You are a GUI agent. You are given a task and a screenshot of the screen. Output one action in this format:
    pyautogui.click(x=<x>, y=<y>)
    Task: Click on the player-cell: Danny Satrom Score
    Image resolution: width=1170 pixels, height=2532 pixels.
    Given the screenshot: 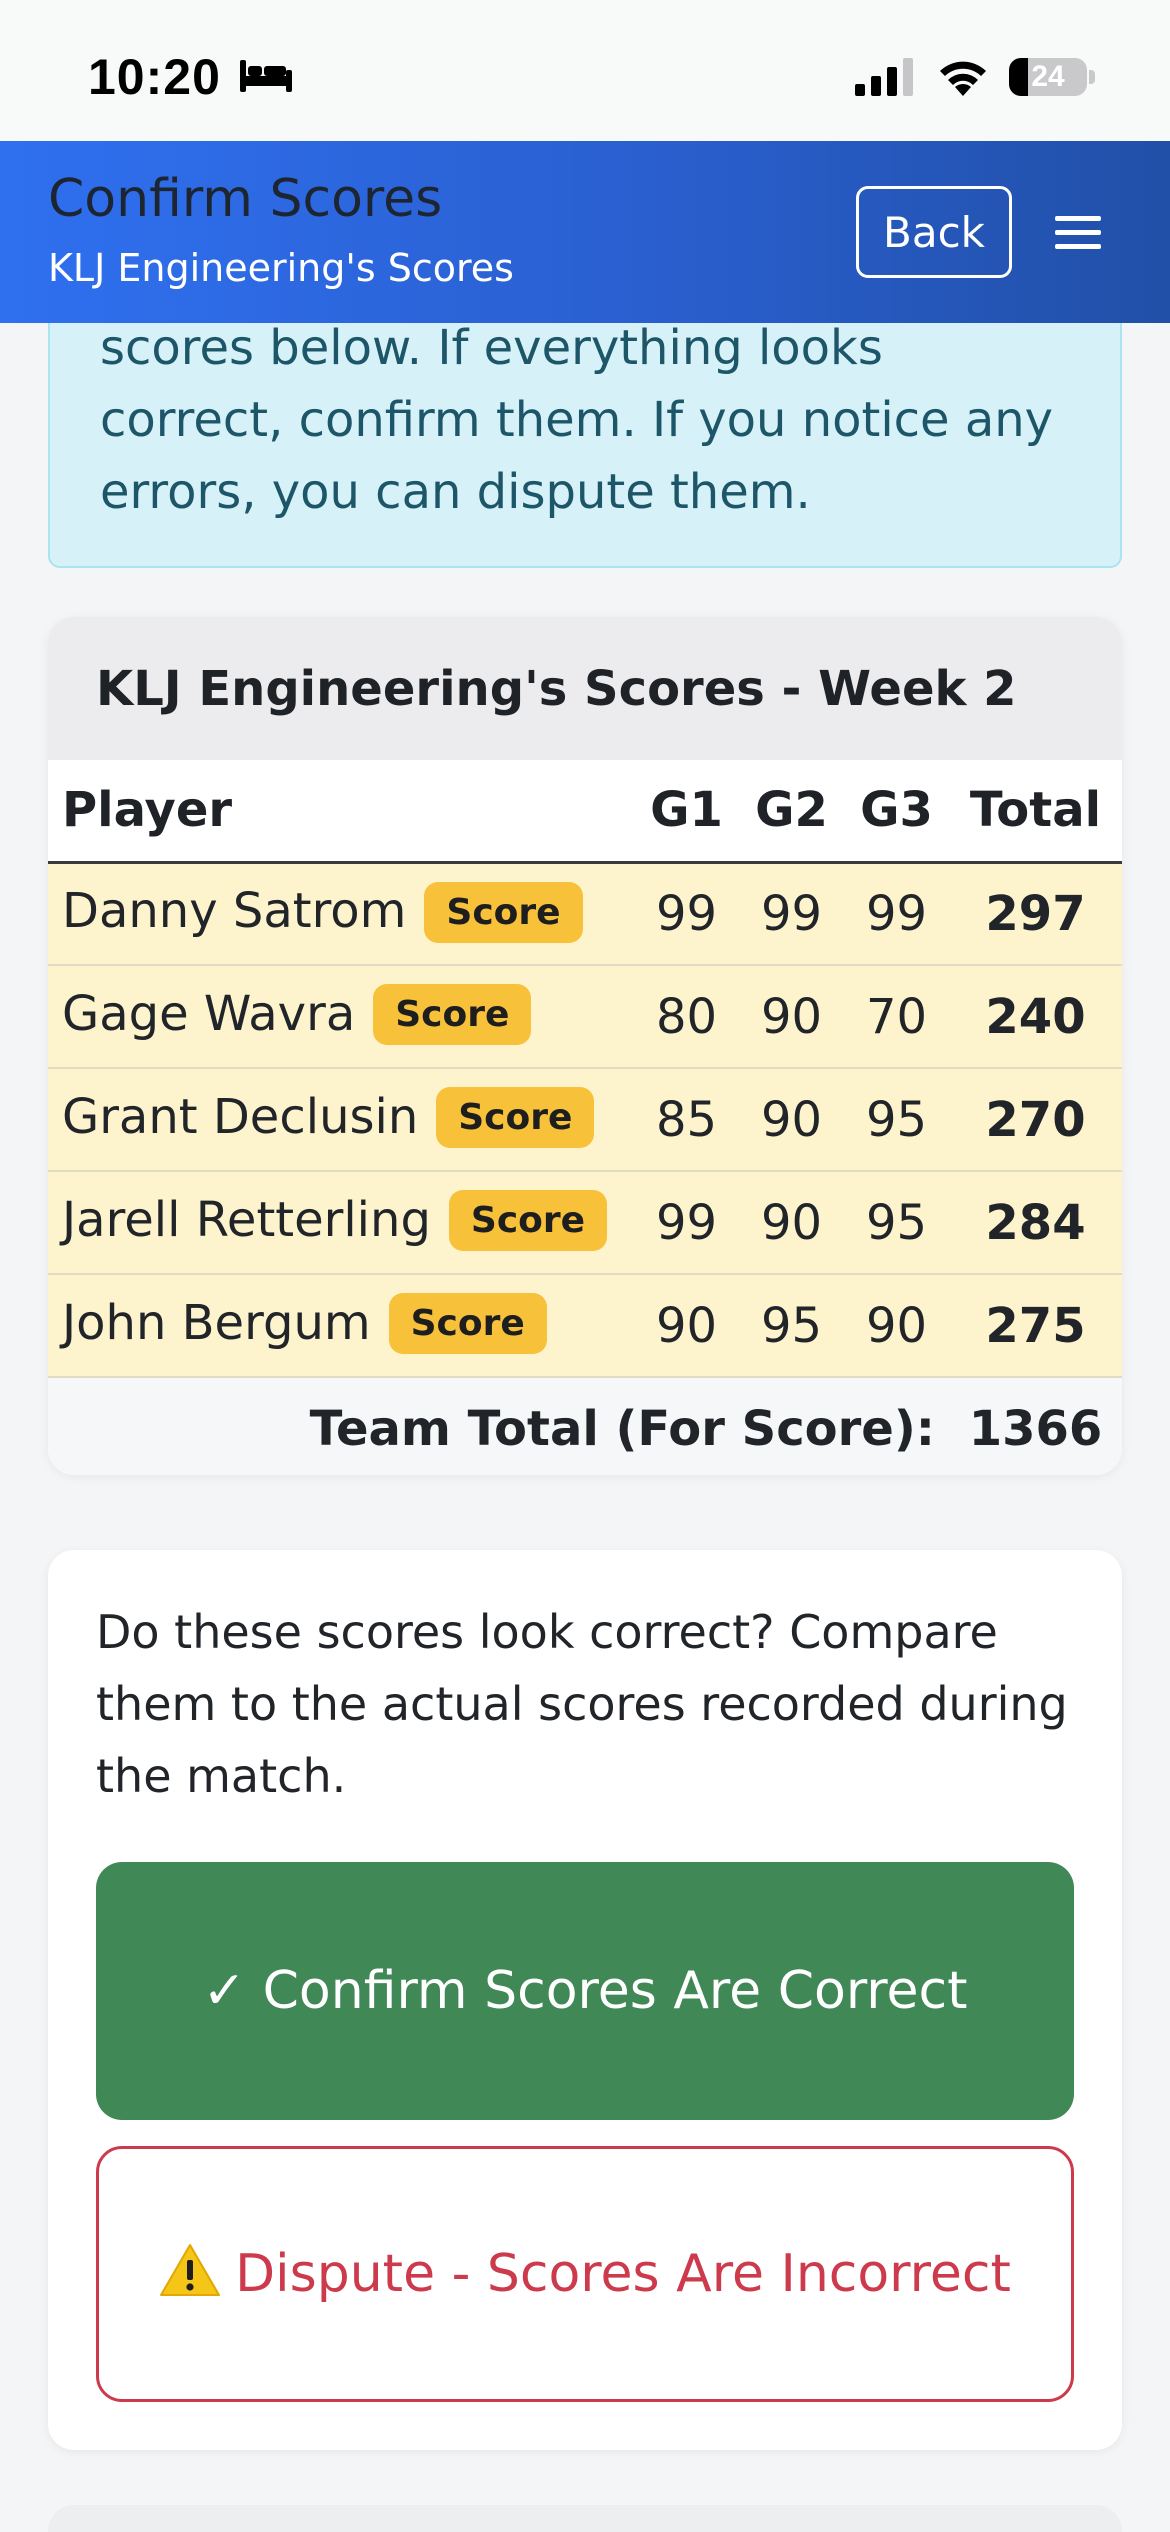 What is the action you would take?
    pyautogui.click(x=341, y=914)
    